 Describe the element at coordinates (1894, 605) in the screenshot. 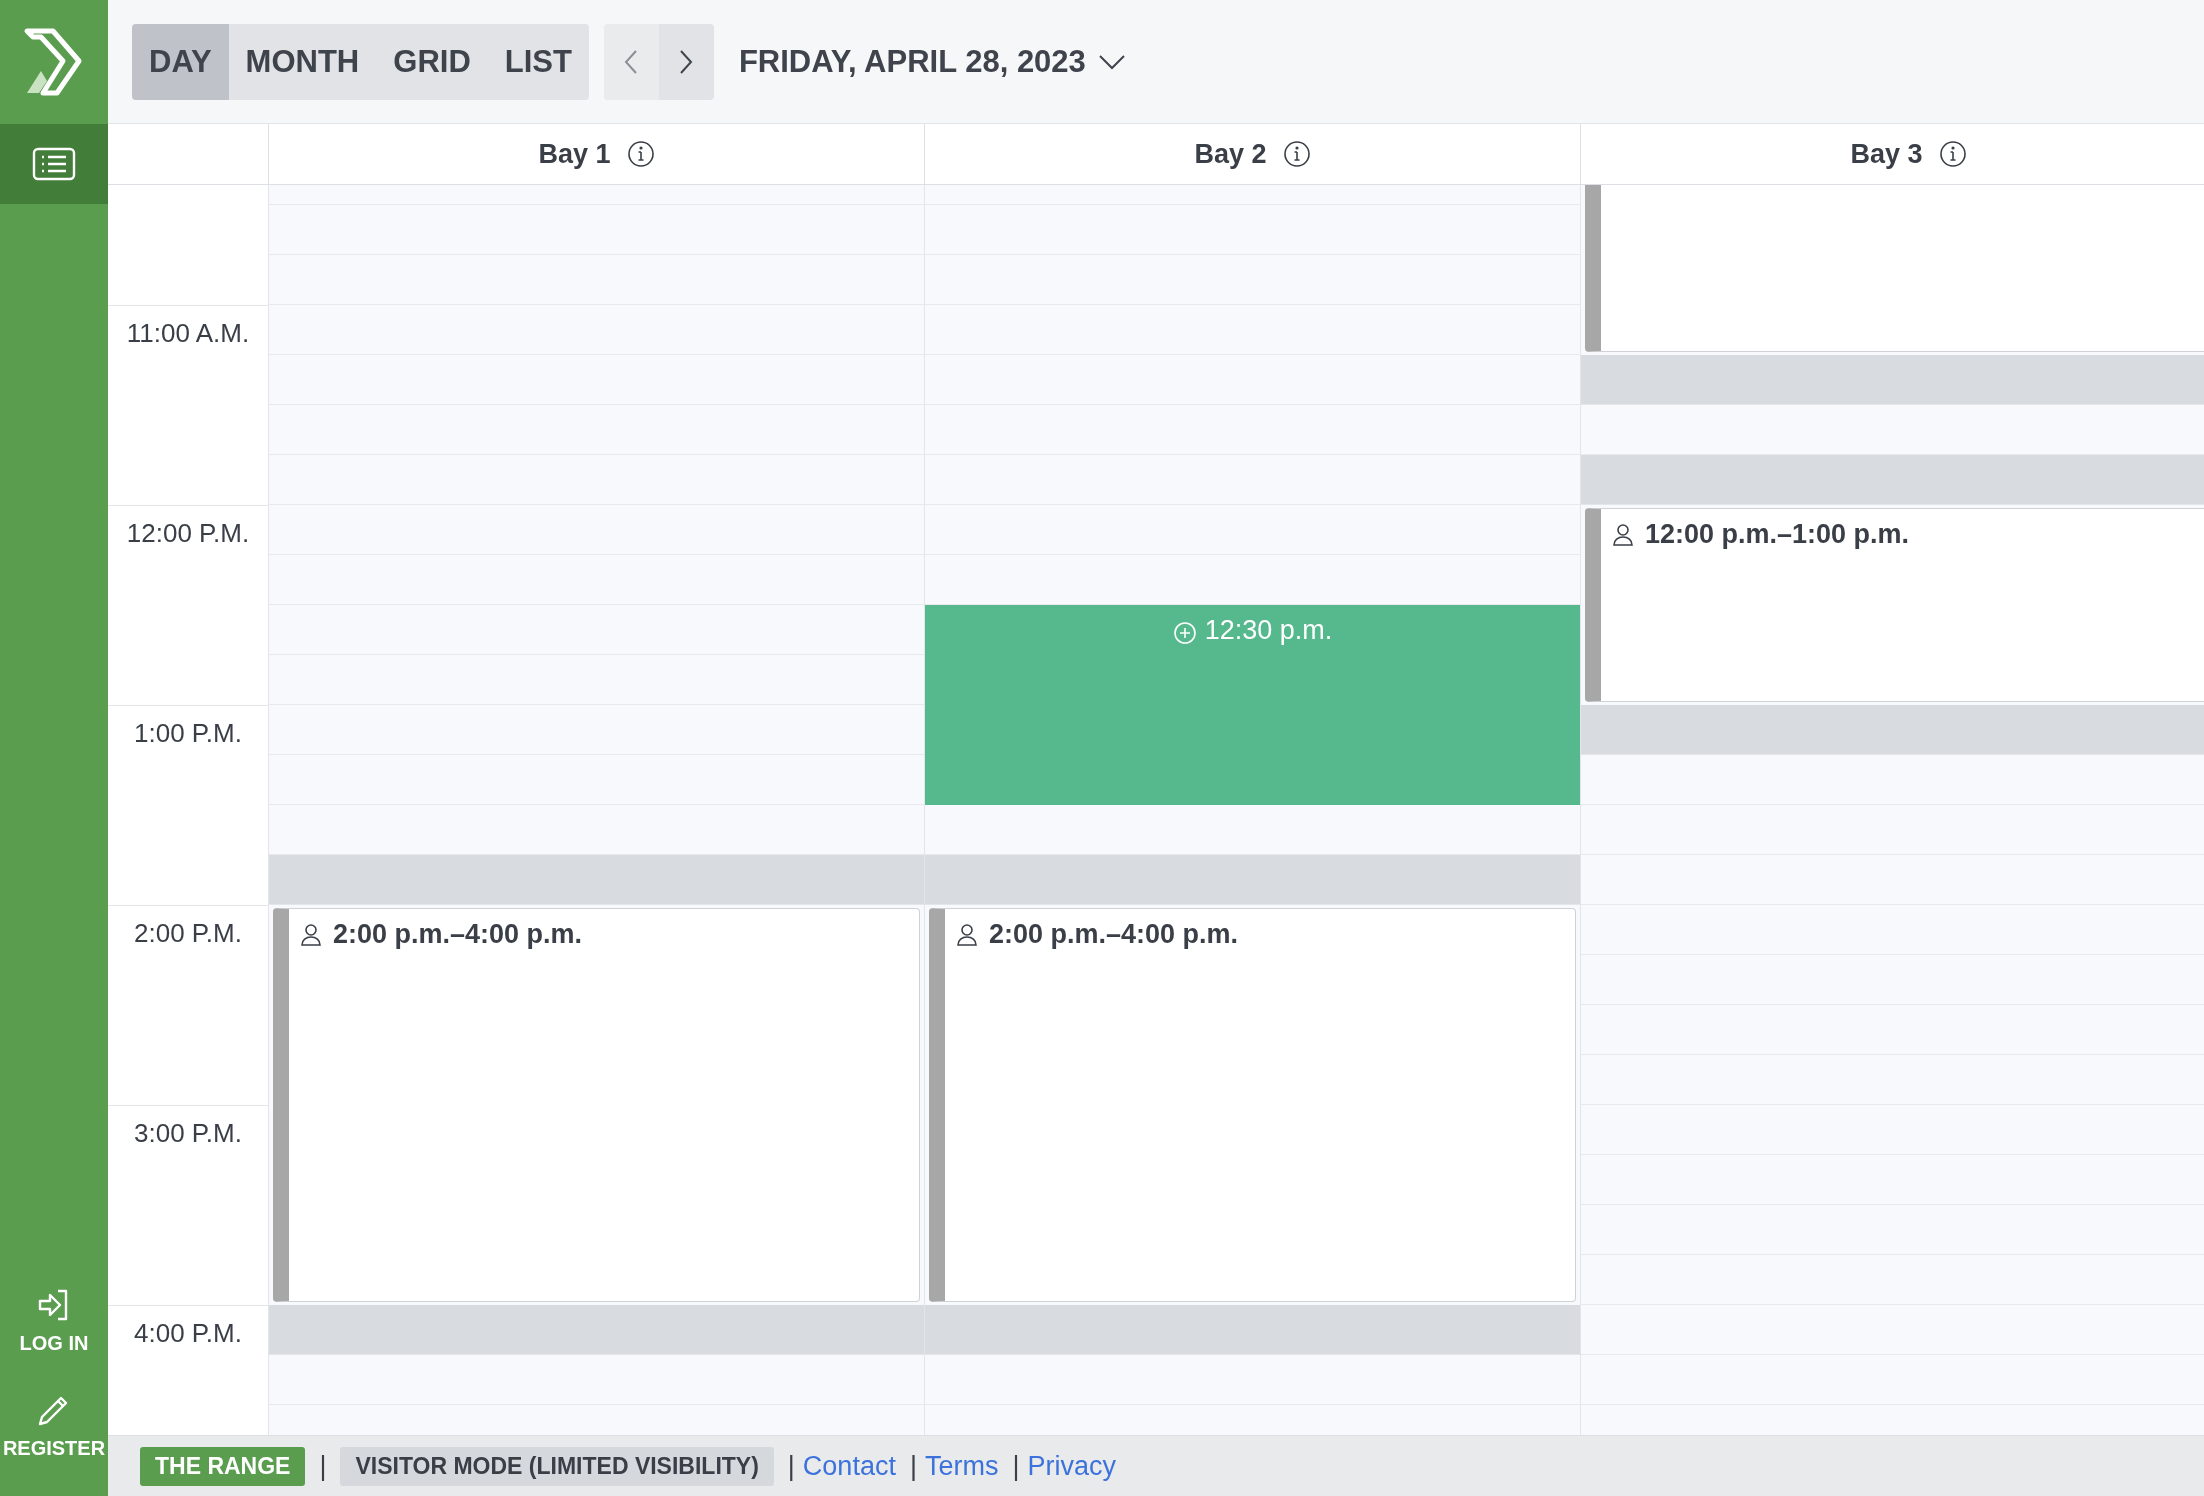

I see `booking-card: 12:00 p.m.–1:00 p.m.` at that location.